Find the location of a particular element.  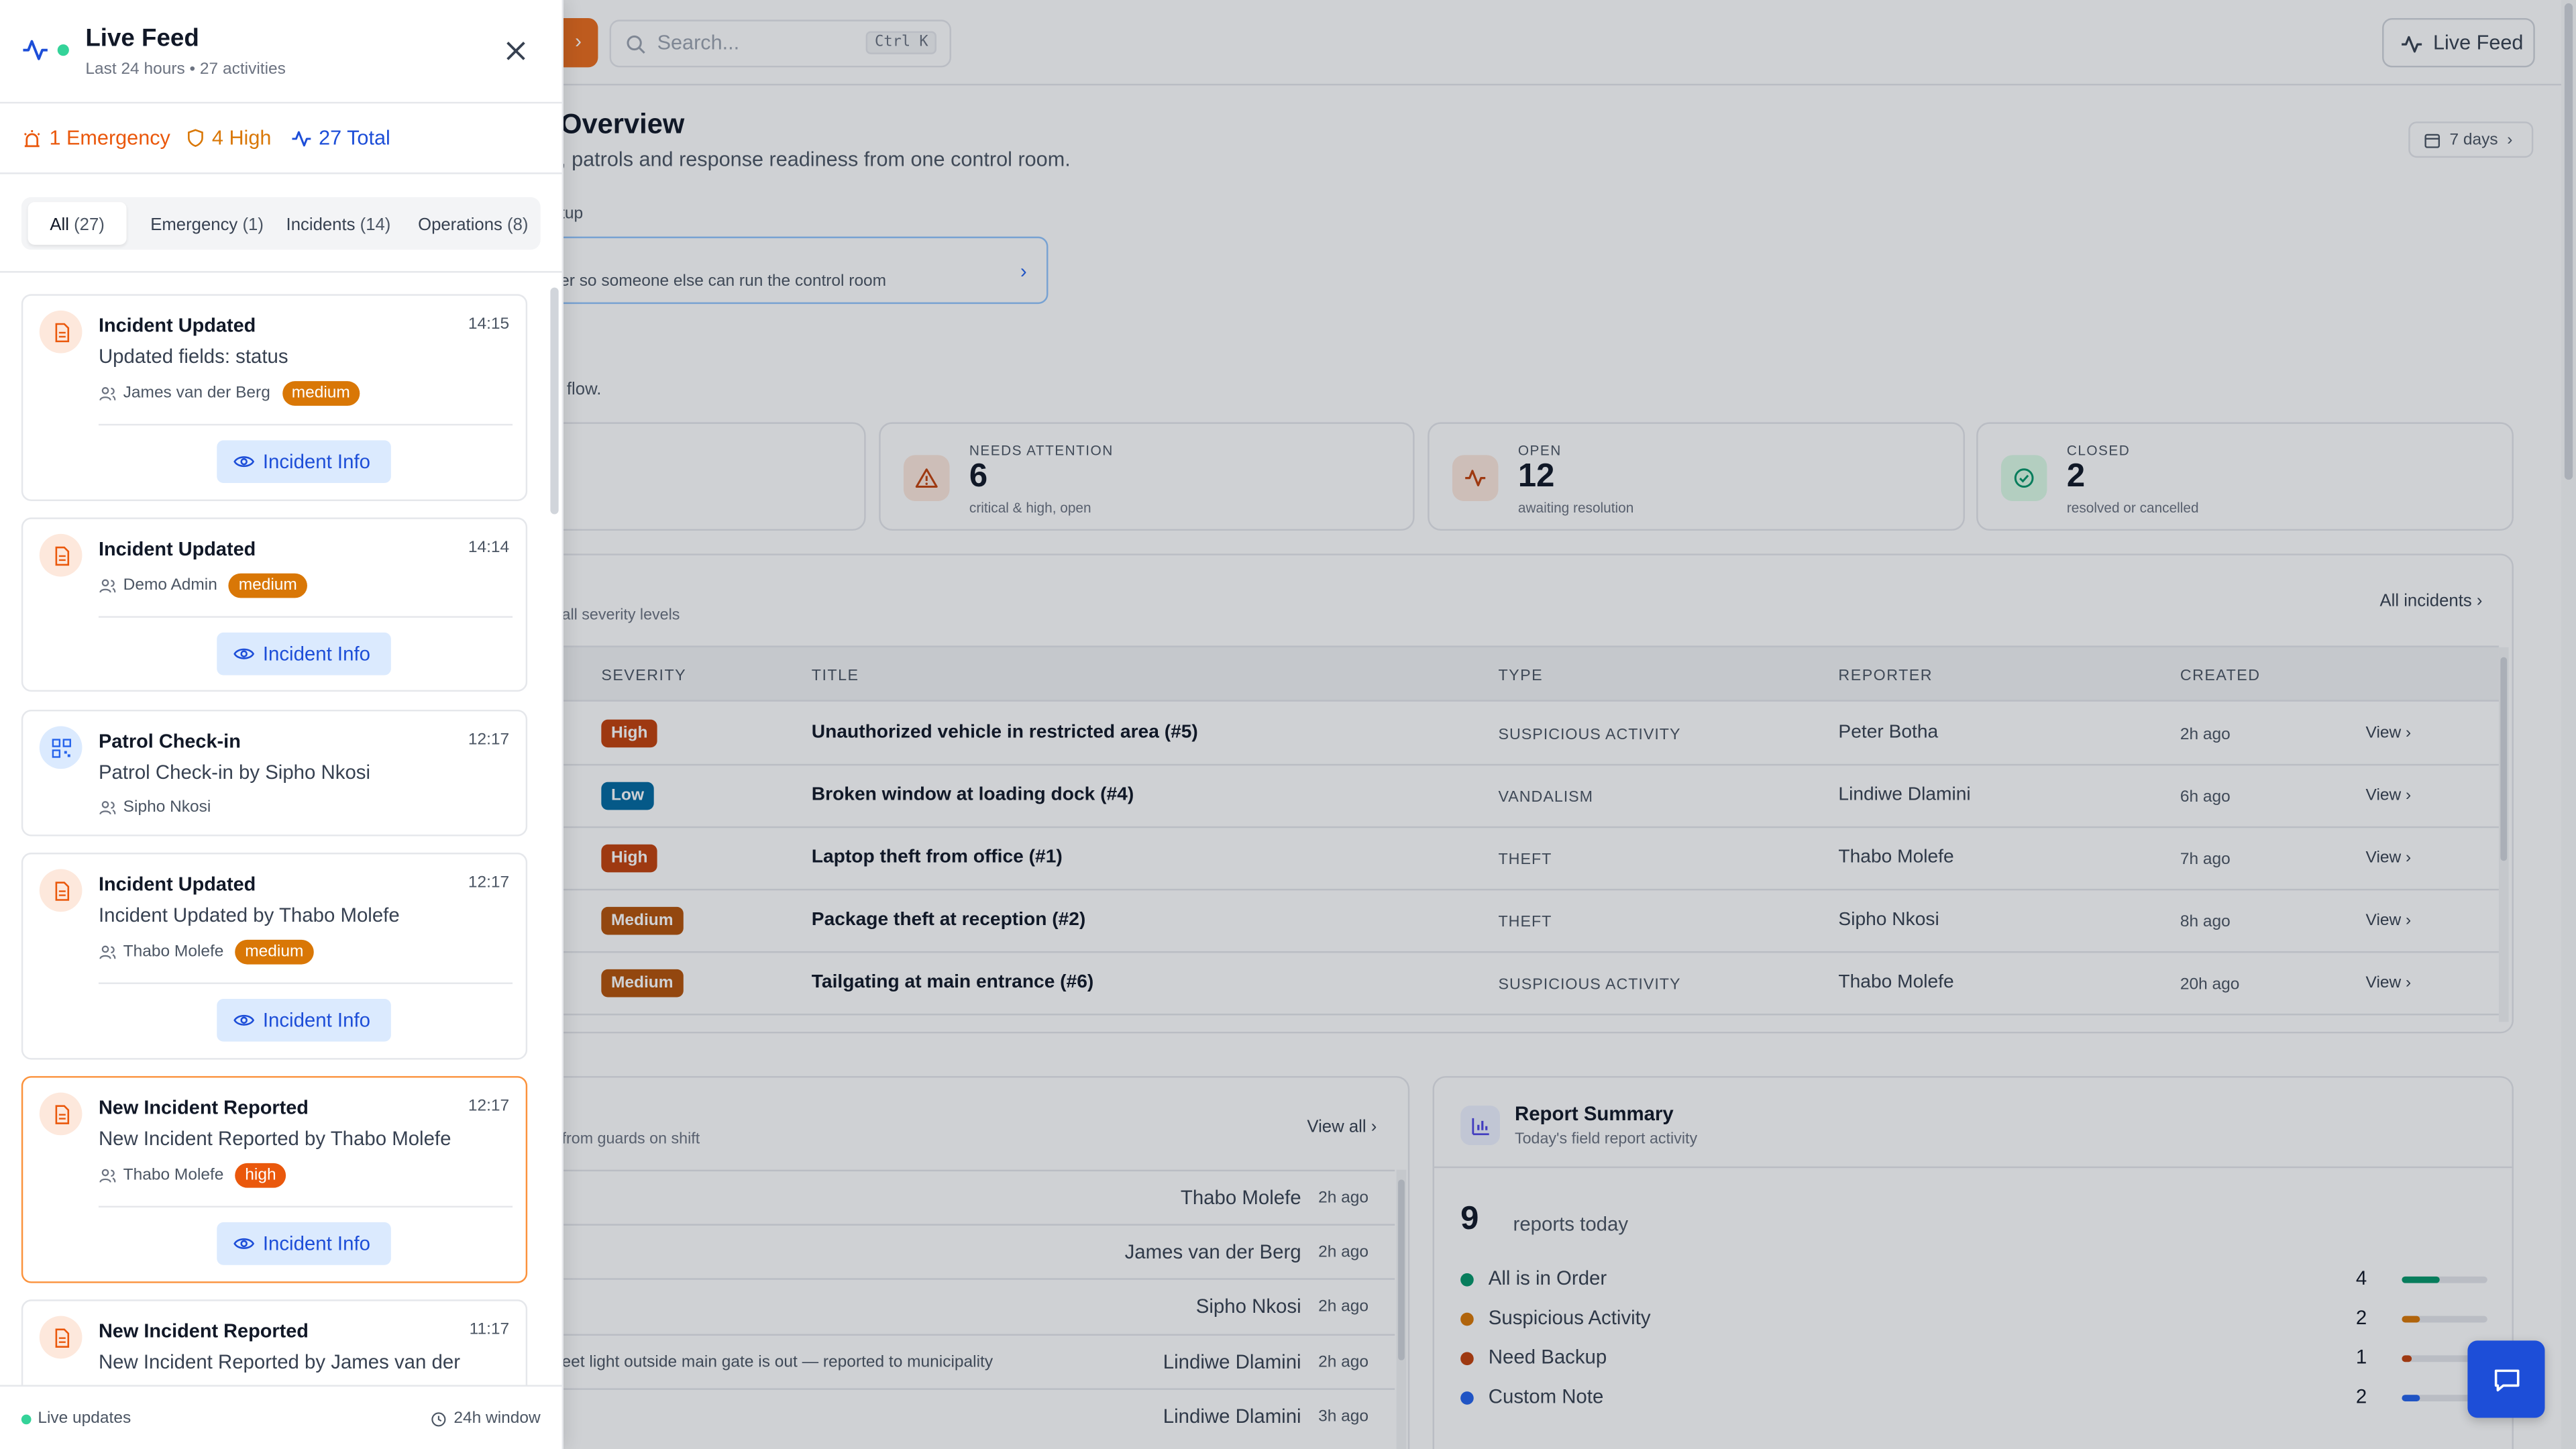

incident-title: Broken window at loading dock (#4) is located at coordinates (972, 795).